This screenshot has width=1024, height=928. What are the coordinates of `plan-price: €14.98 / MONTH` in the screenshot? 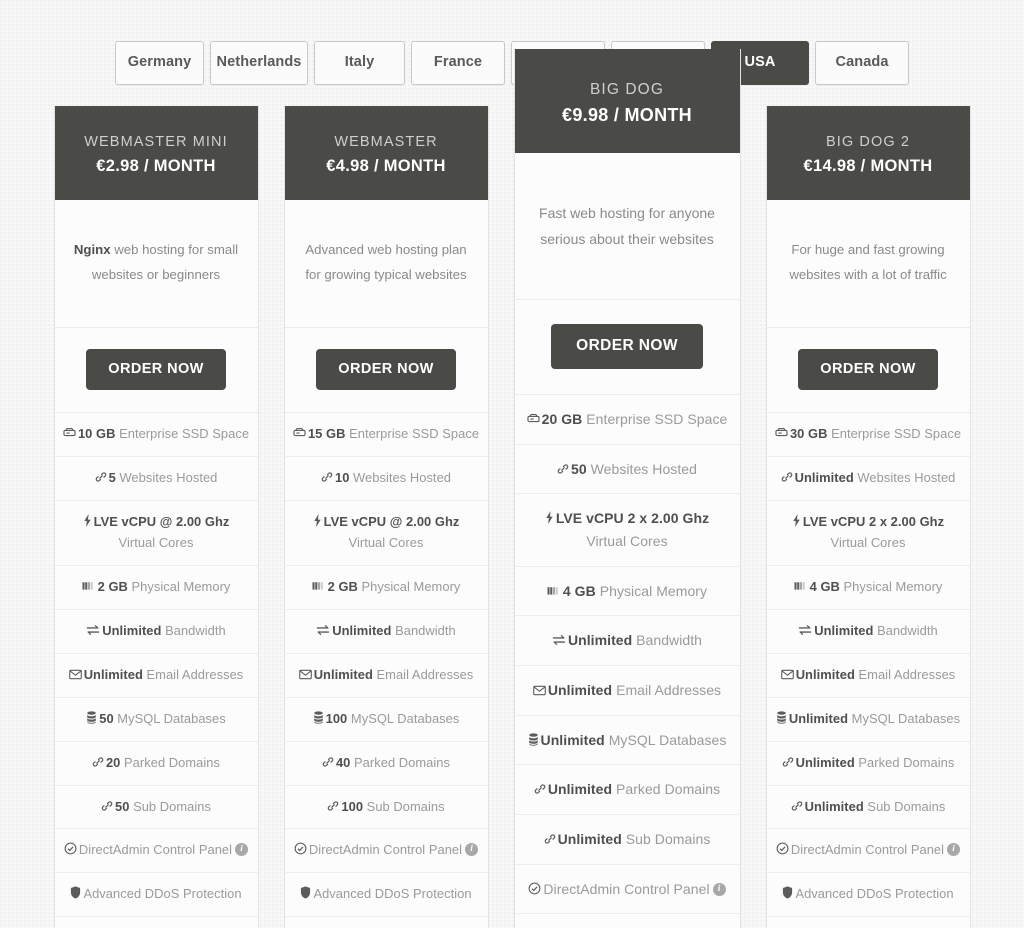 It's located at (868, 166).